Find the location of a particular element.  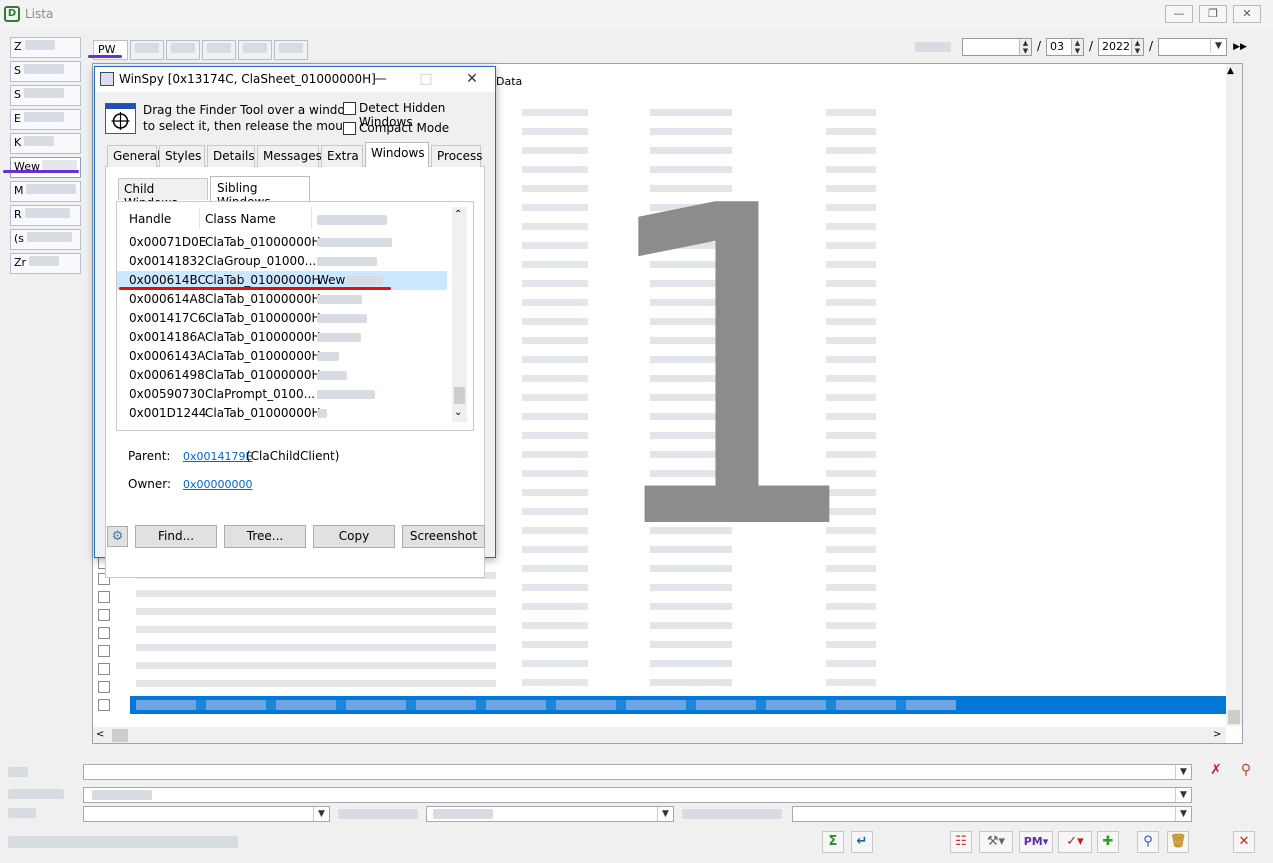

tab-messages: Messages is located at coordinates (289, 156).